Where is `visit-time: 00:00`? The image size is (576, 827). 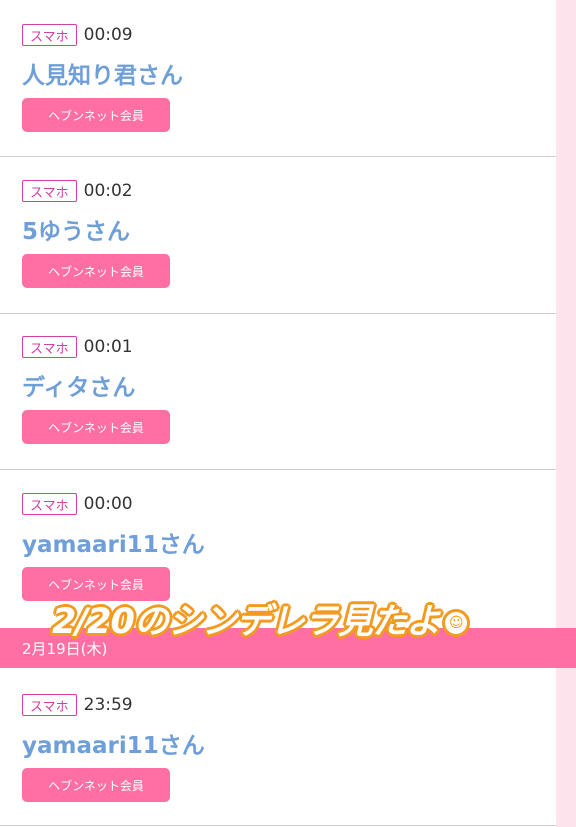
visit-time: 00:00 is located at coordinates (108, 504).